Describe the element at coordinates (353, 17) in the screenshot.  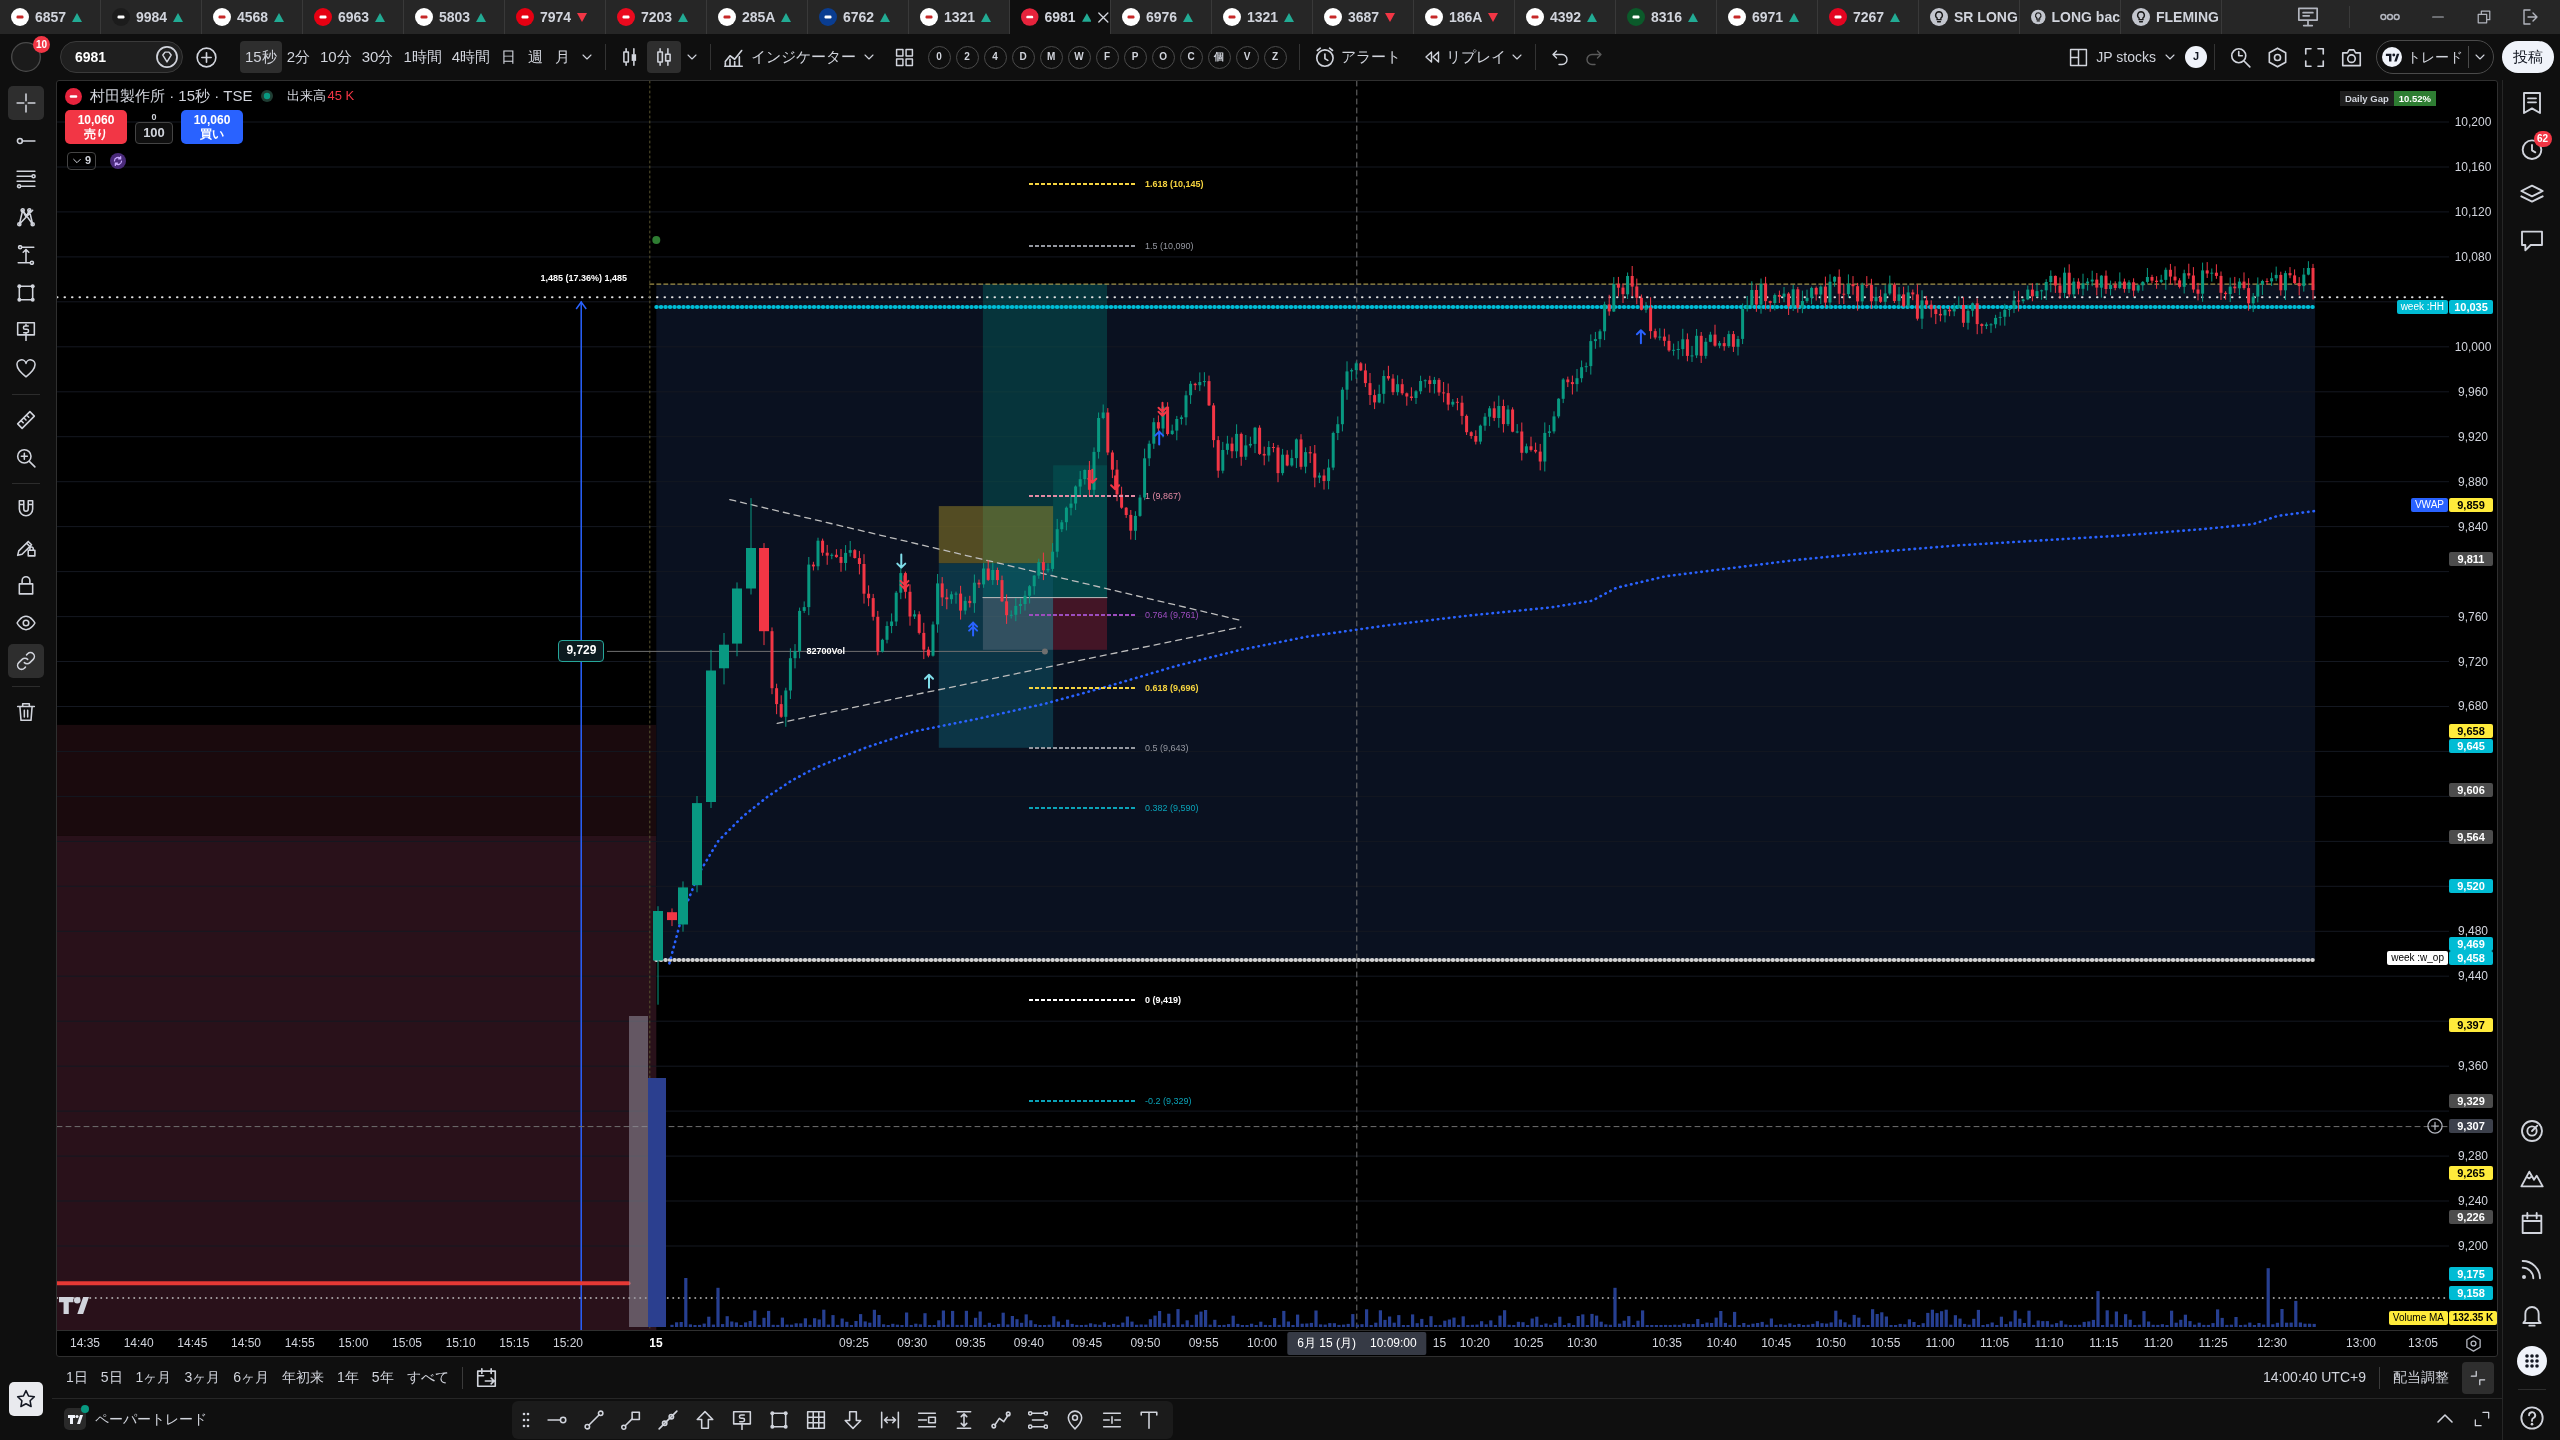
I see `symbol-tab: 6963` at that location.